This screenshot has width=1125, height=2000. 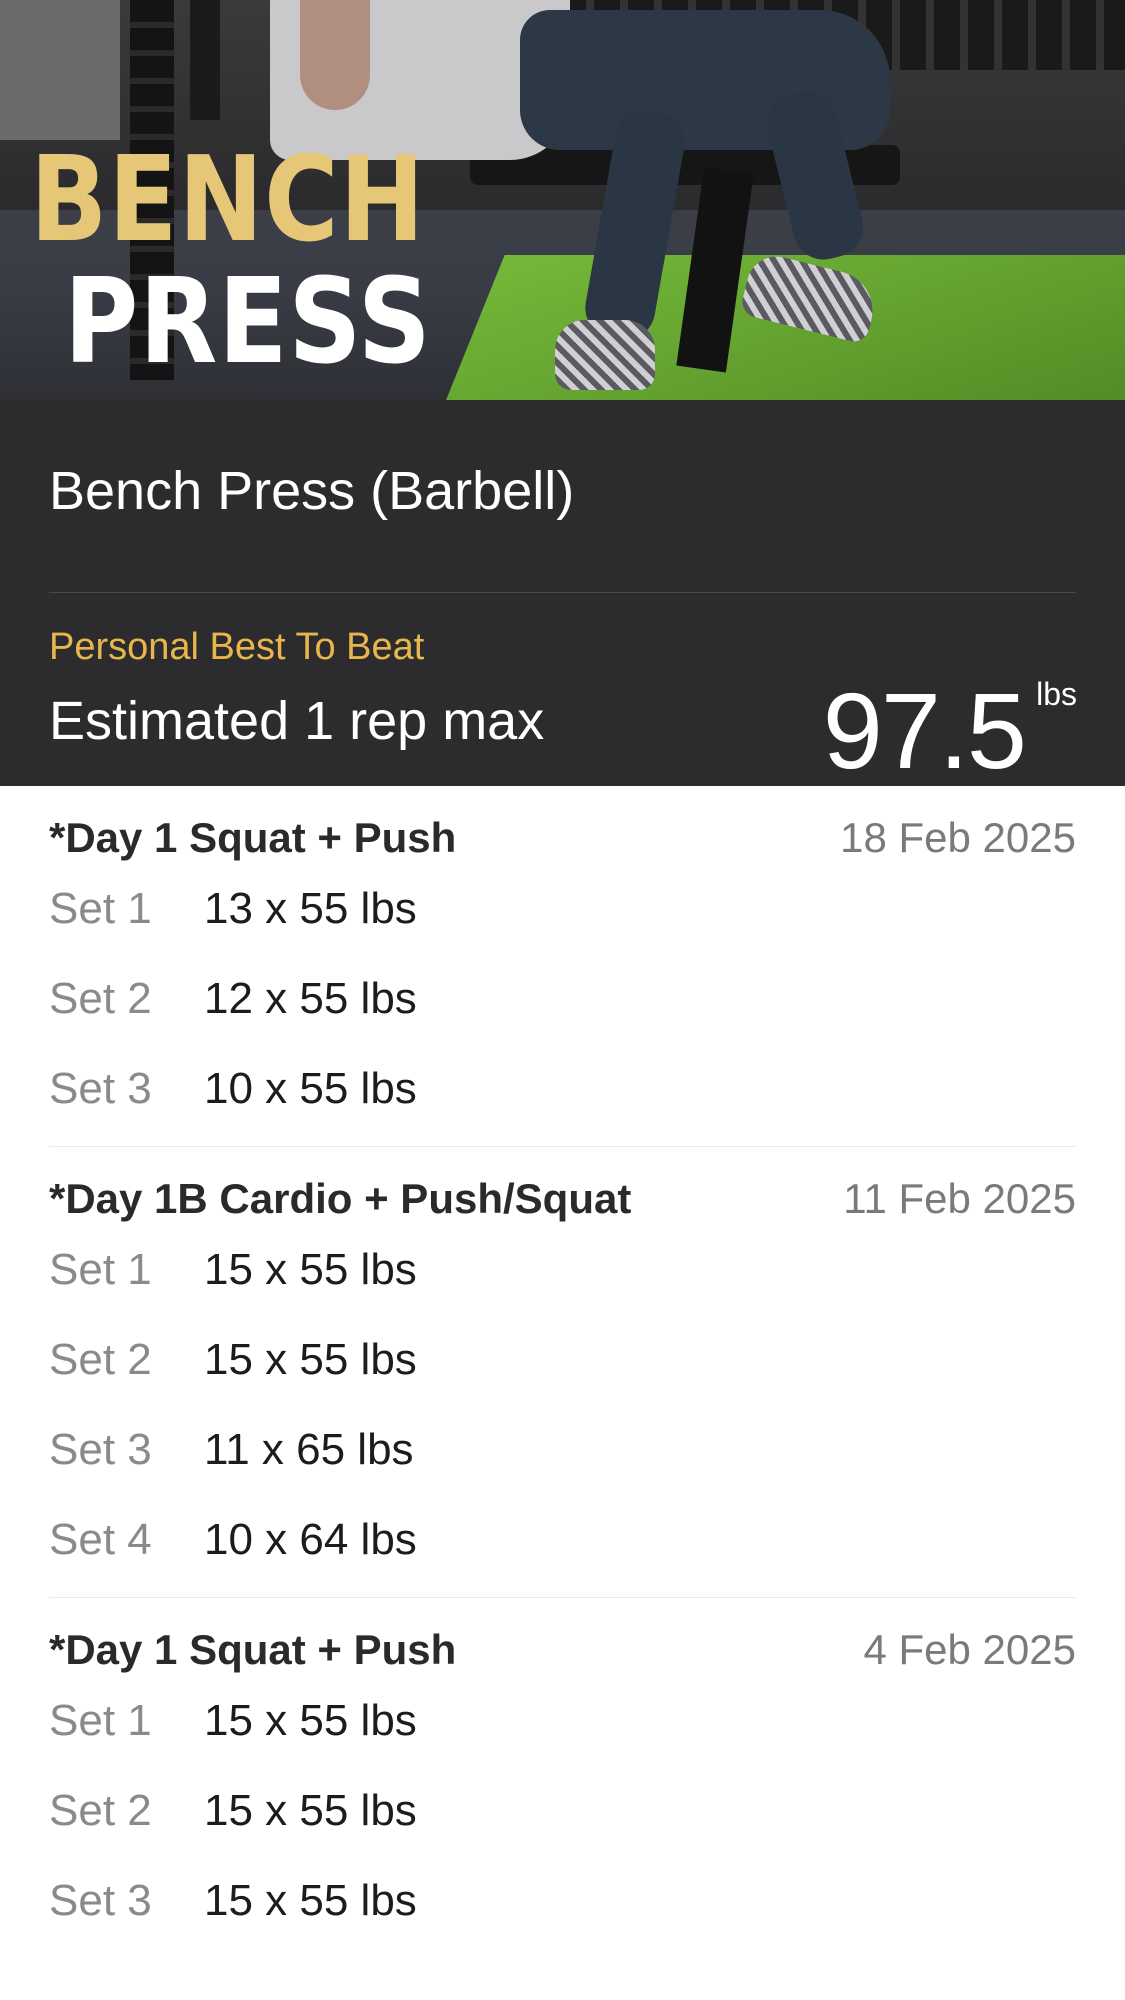 I want to click on set-row: Set 2 12 x 55 lbs, so click(x=562, y=999).